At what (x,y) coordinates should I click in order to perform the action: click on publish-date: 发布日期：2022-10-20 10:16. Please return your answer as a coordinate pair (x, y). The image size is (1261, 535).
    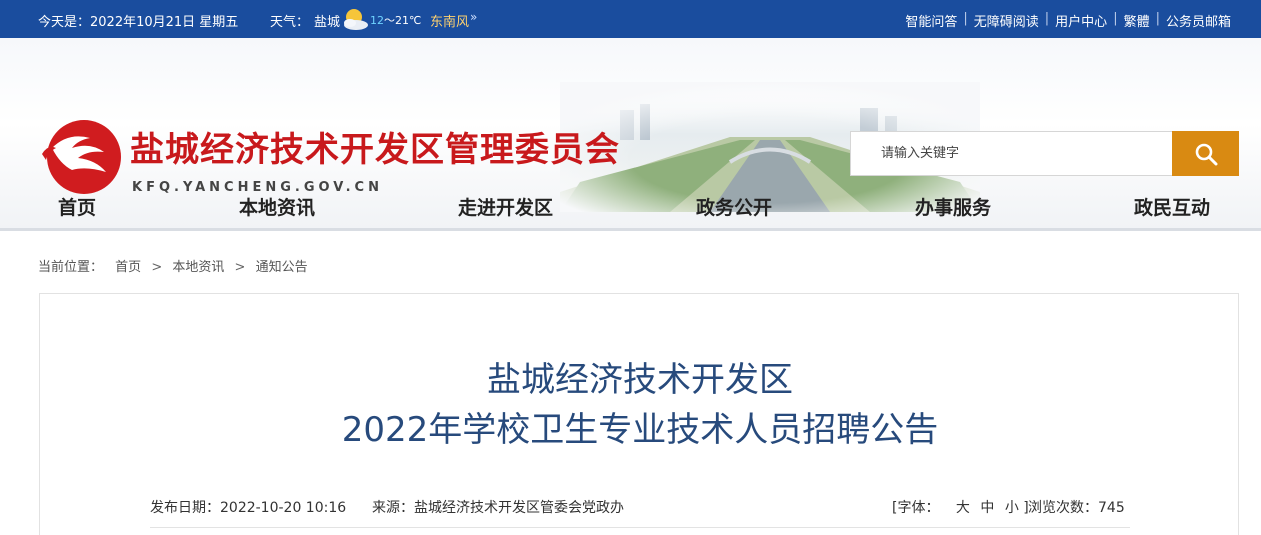
    Looking at the image, I should click on (248, 508).